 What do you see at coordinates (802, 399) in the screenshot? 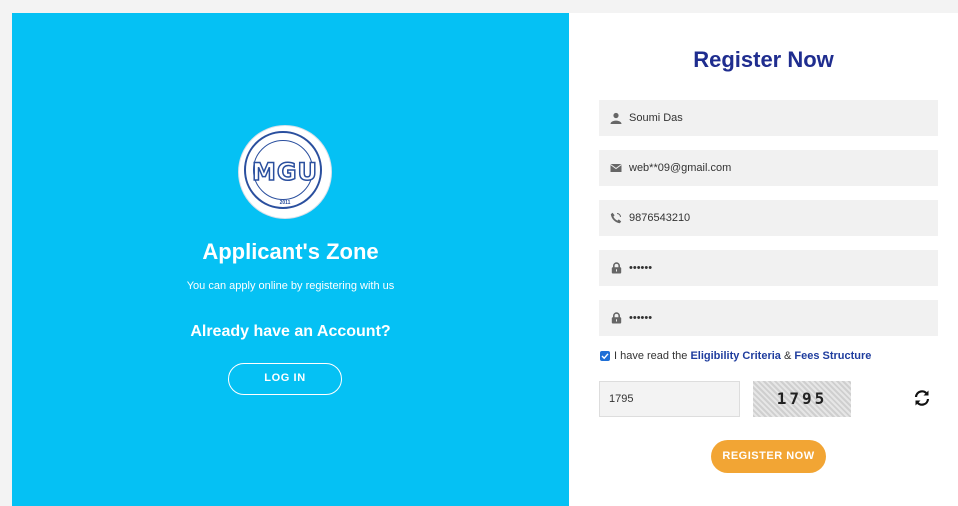
I see `captcha-image: 1795` at bounding box center [802, 399].